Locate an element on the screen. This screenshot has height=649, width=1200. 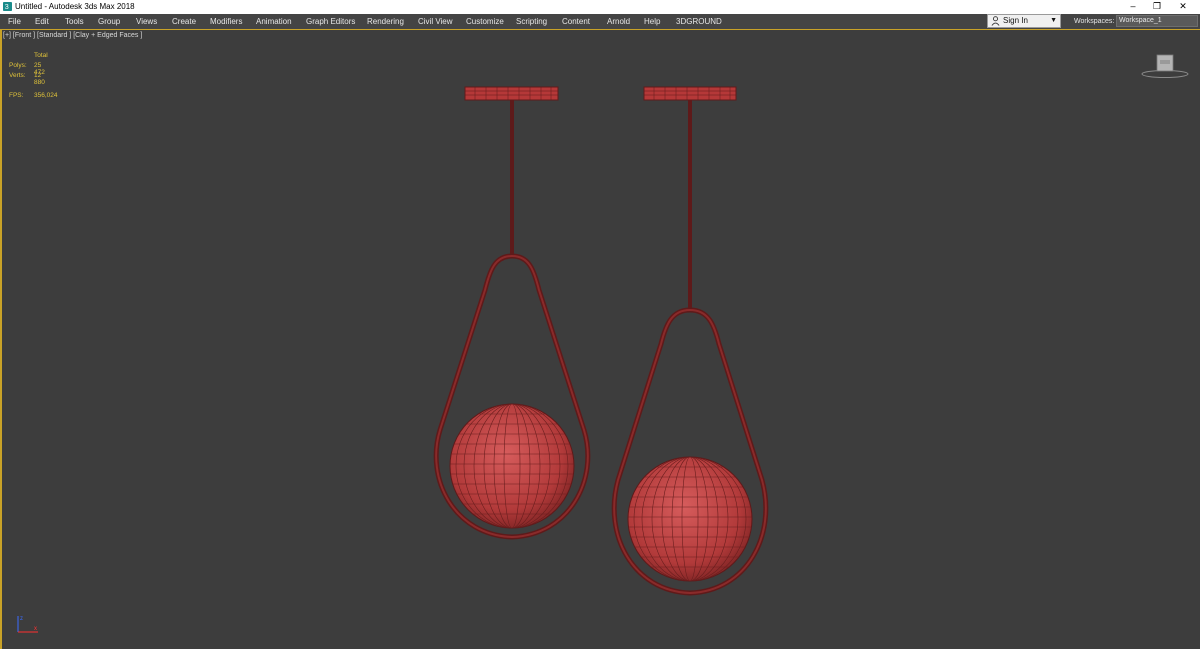
globe-right is located at coordinates (690, 519).